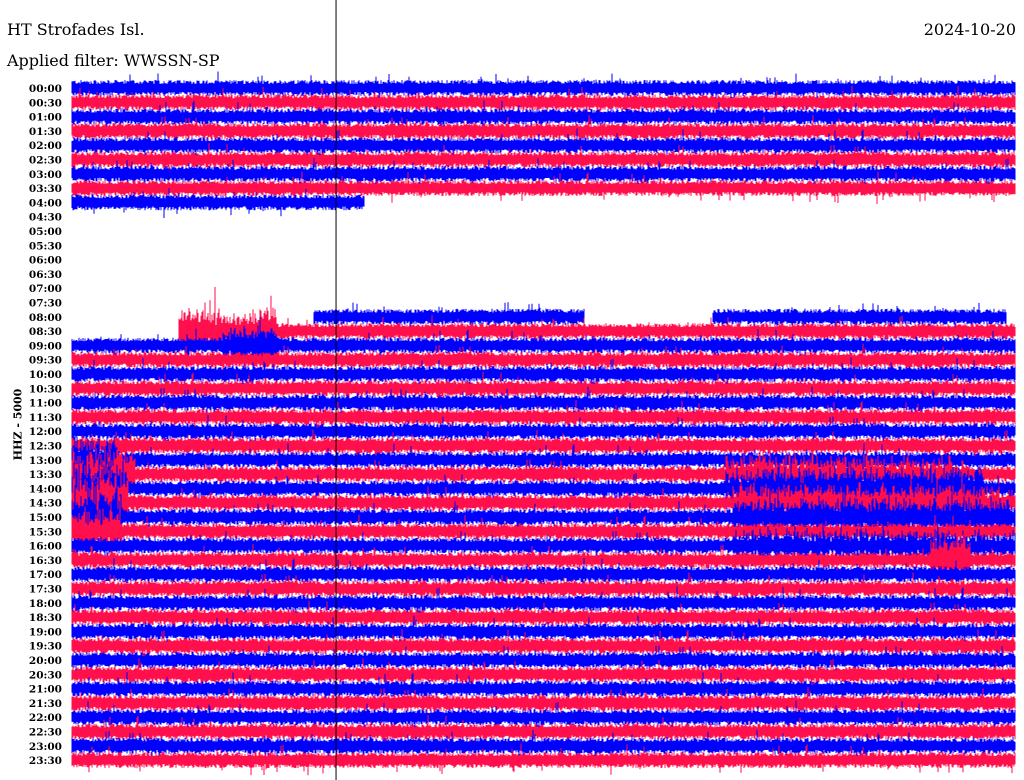  Describe the element at coordinates (45, 575) in the screenshot. I see `row-time-label: 17:00` at that location.